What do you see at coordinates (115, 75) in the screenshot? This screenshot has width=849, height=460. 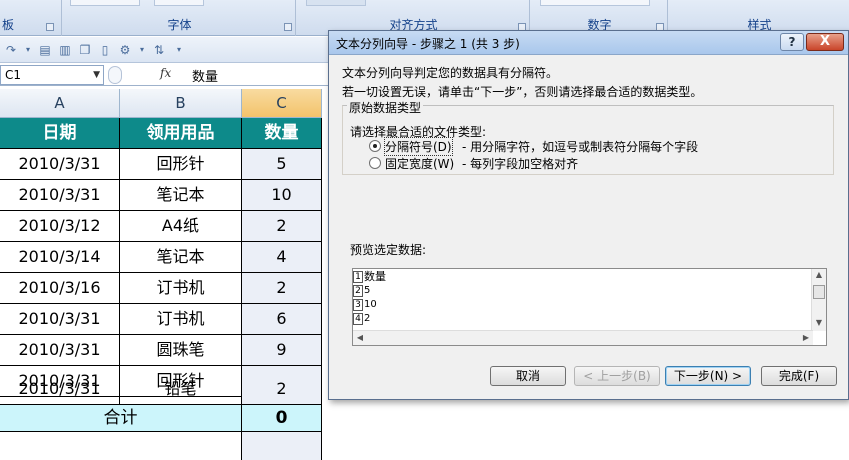 I see `formula-bar-splitter` at bounding box center [115, 75].